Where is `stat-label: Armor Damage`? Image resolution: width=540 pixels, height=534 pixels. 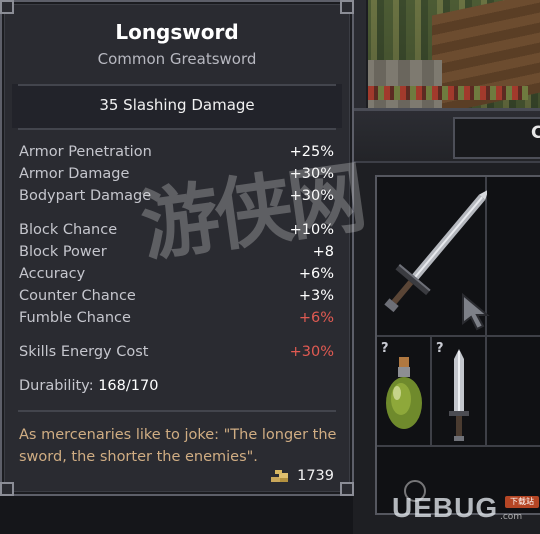
stat-label: Armor Damage is located at coordinates (74, 174).